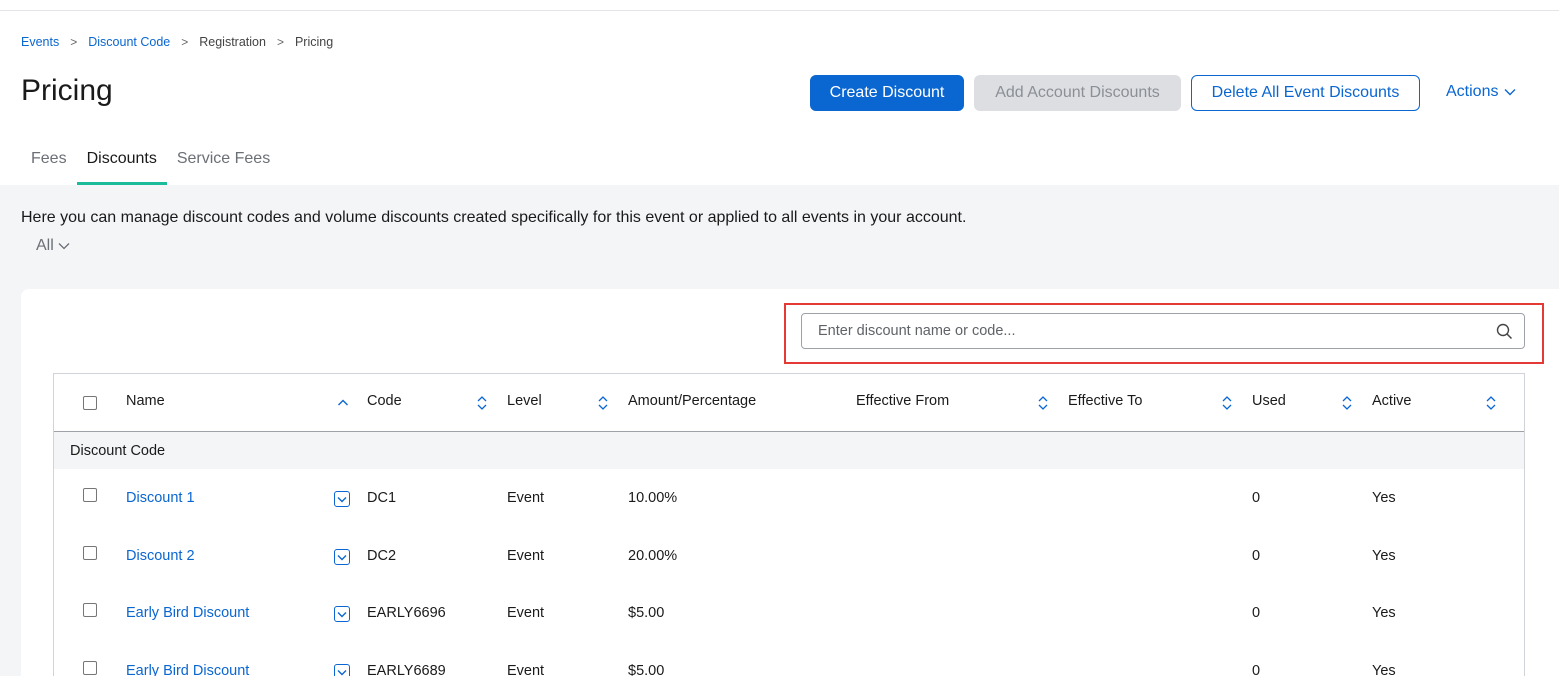 The image size is (1559, 676). What do you see at coordinates (67, 90) in the screenshot?
I see `page-title: Pricing` at bounding box center [67, 90].